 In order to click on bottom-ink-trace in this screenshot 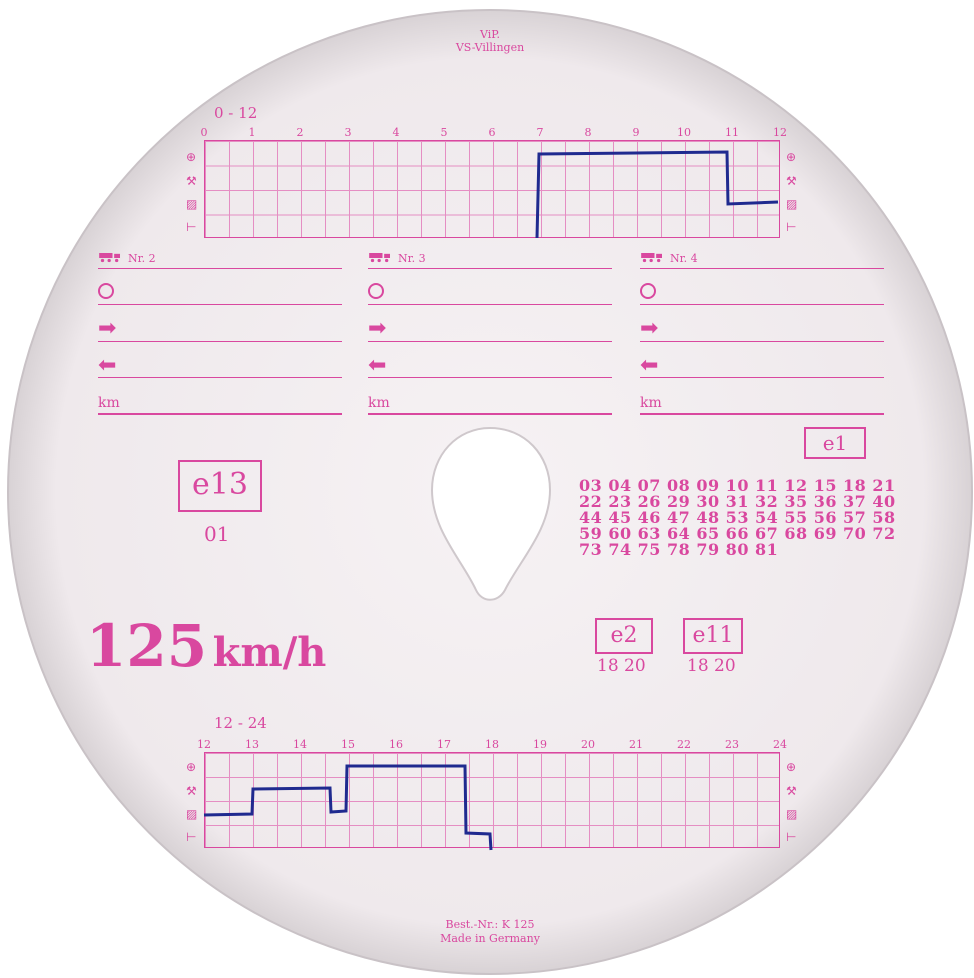, I will do `click(348, 807)`.